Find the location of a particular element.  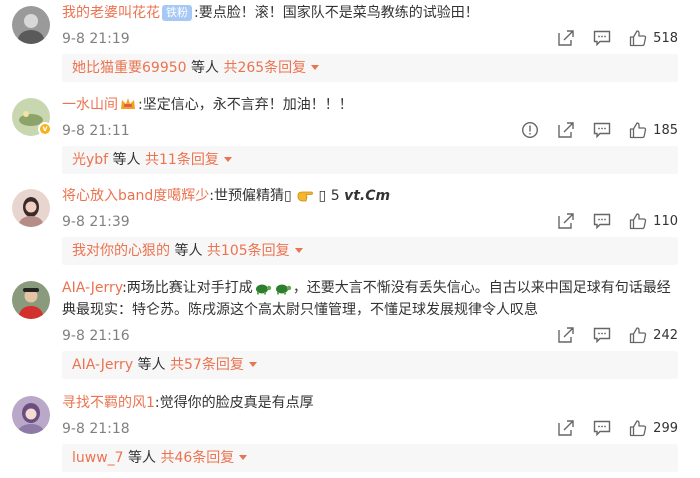

reply-count: 共105条回复 is located at coordinates (248, 251).